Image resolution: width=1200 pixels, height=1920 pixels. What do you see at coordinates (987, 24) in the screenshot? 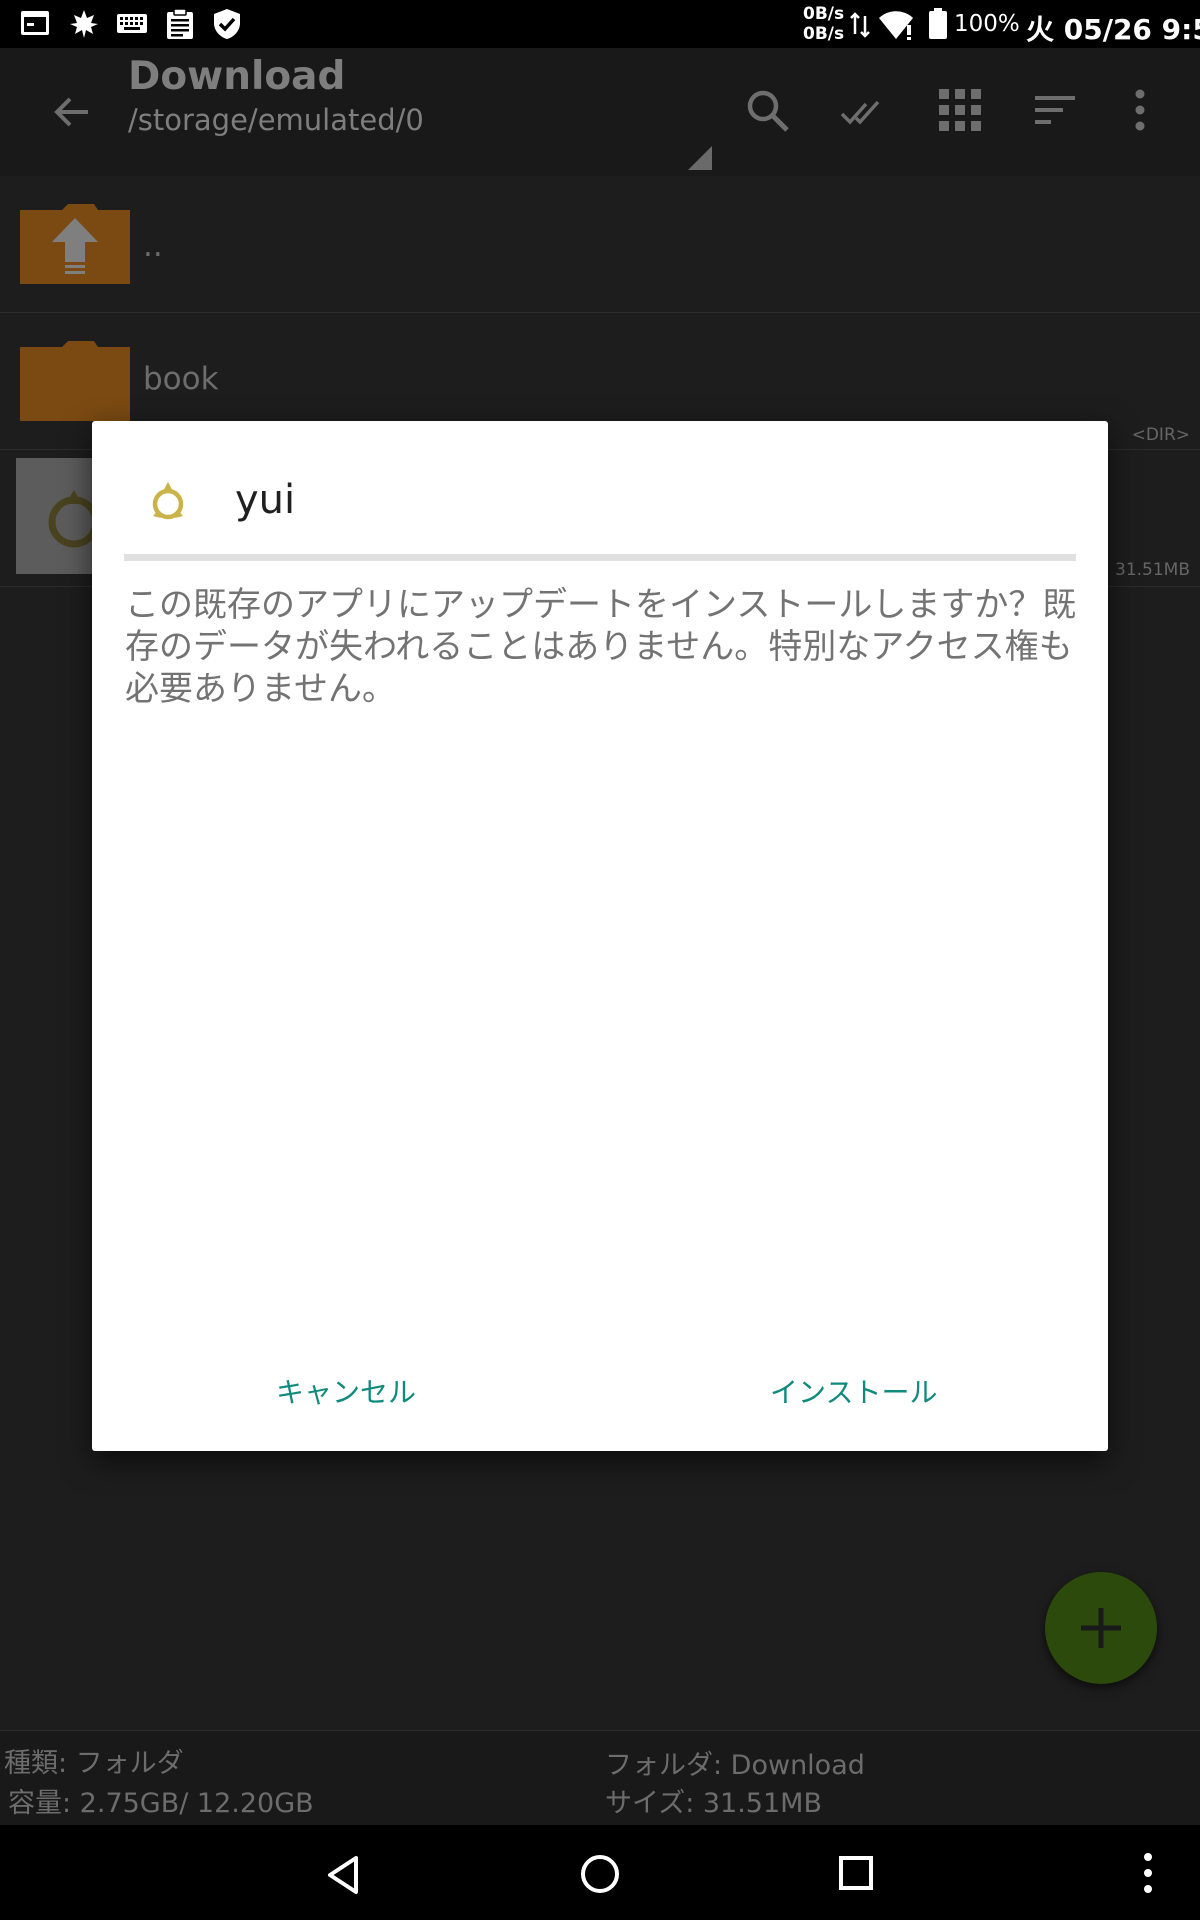
I see `battery-percent: 100%` at bounding box center [987, 24].